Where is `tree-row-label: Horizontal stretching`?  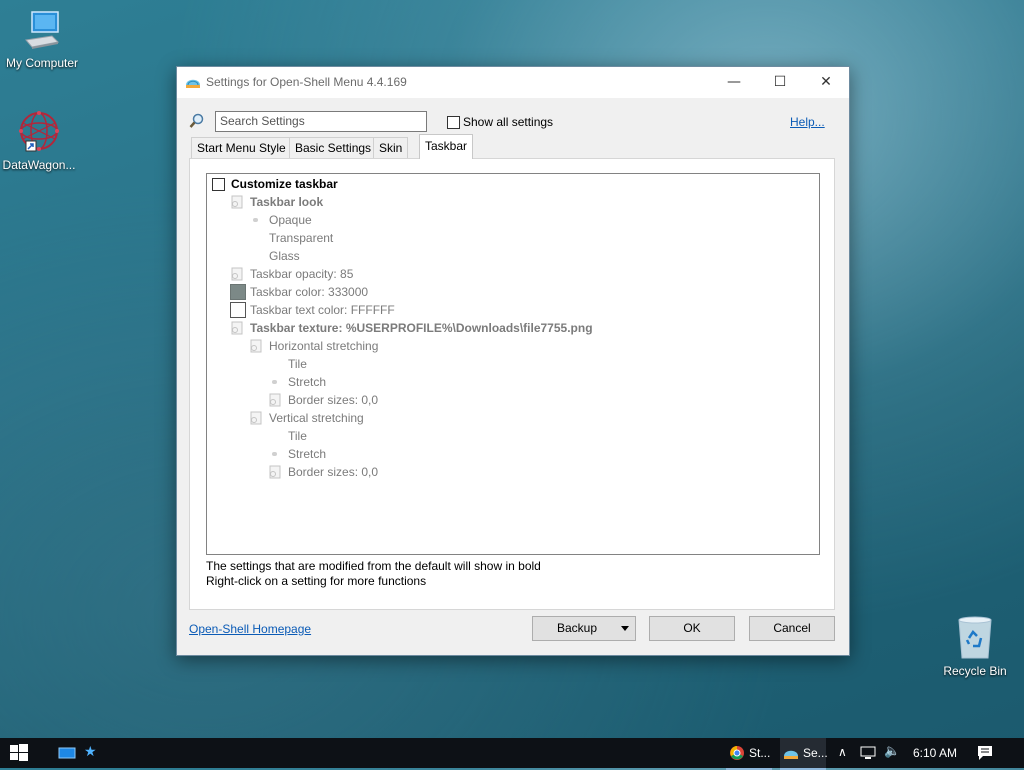 tree-row-label: Horizontal stretching is located at coordinates (324, 346).